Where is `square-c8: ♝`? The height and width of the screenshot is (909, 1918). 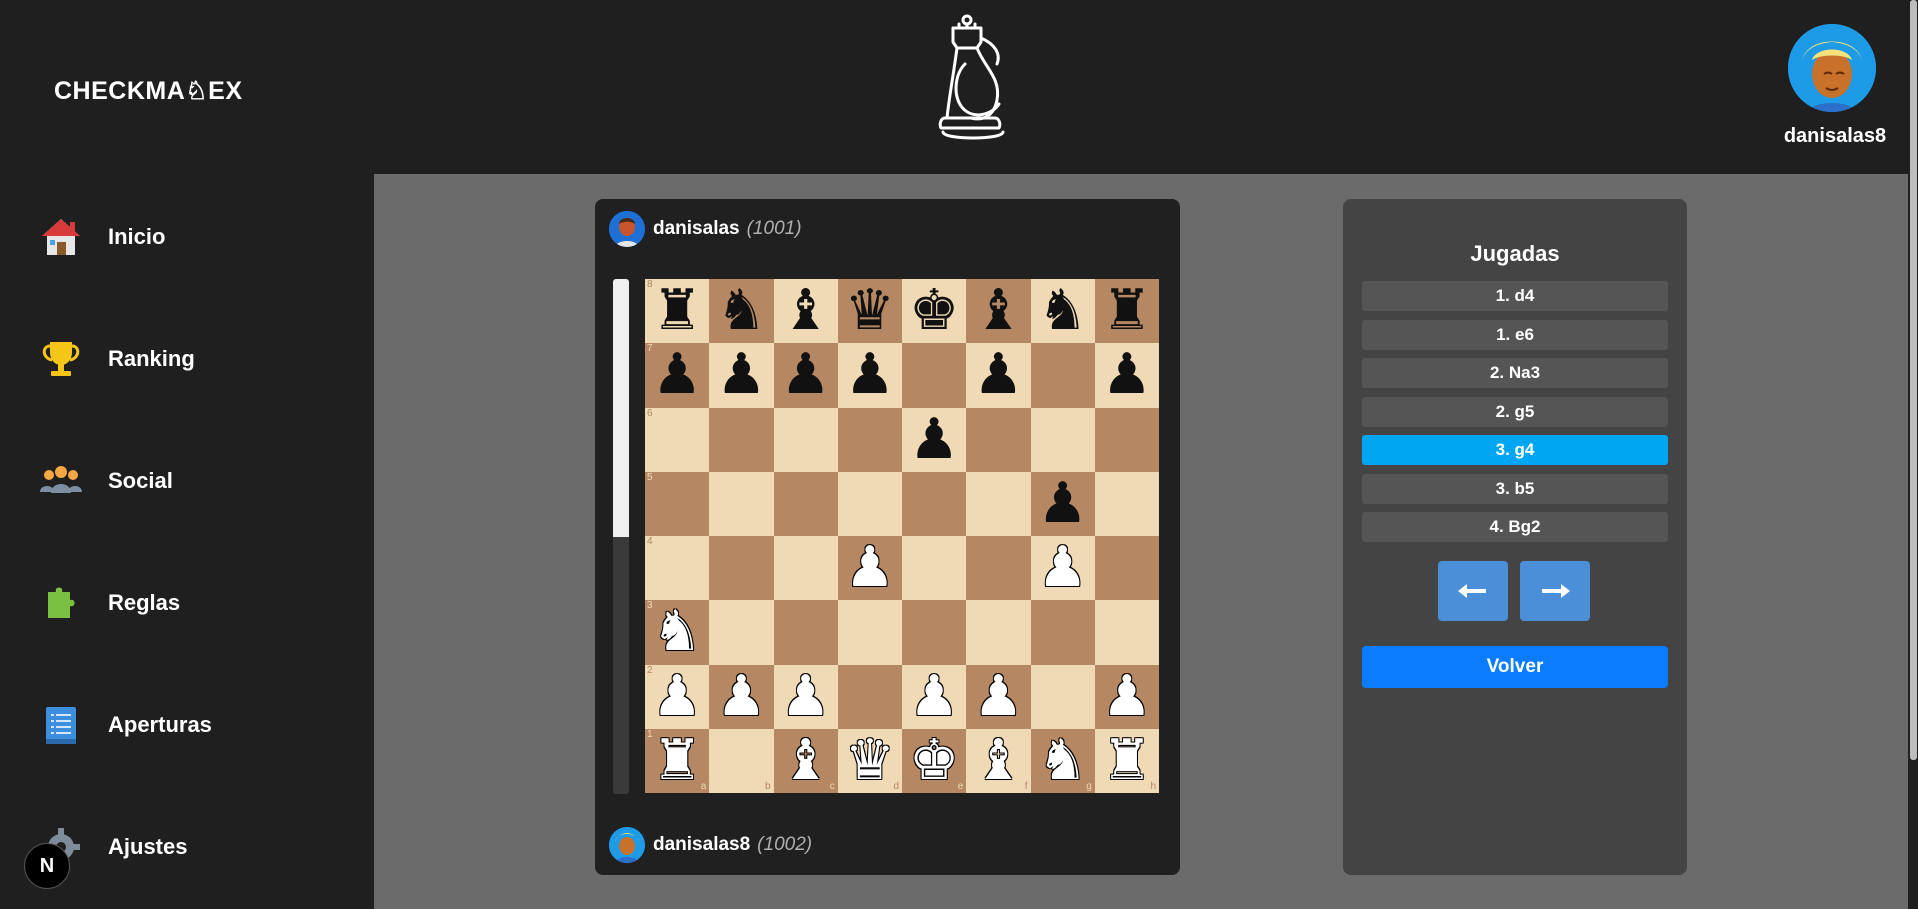
square-c8: ♝ is located at coordinates (805, 311).